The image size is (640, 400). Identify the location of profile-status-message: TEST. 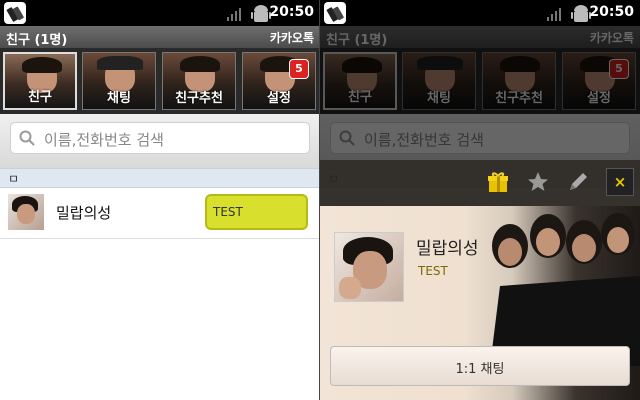
(433, 271).